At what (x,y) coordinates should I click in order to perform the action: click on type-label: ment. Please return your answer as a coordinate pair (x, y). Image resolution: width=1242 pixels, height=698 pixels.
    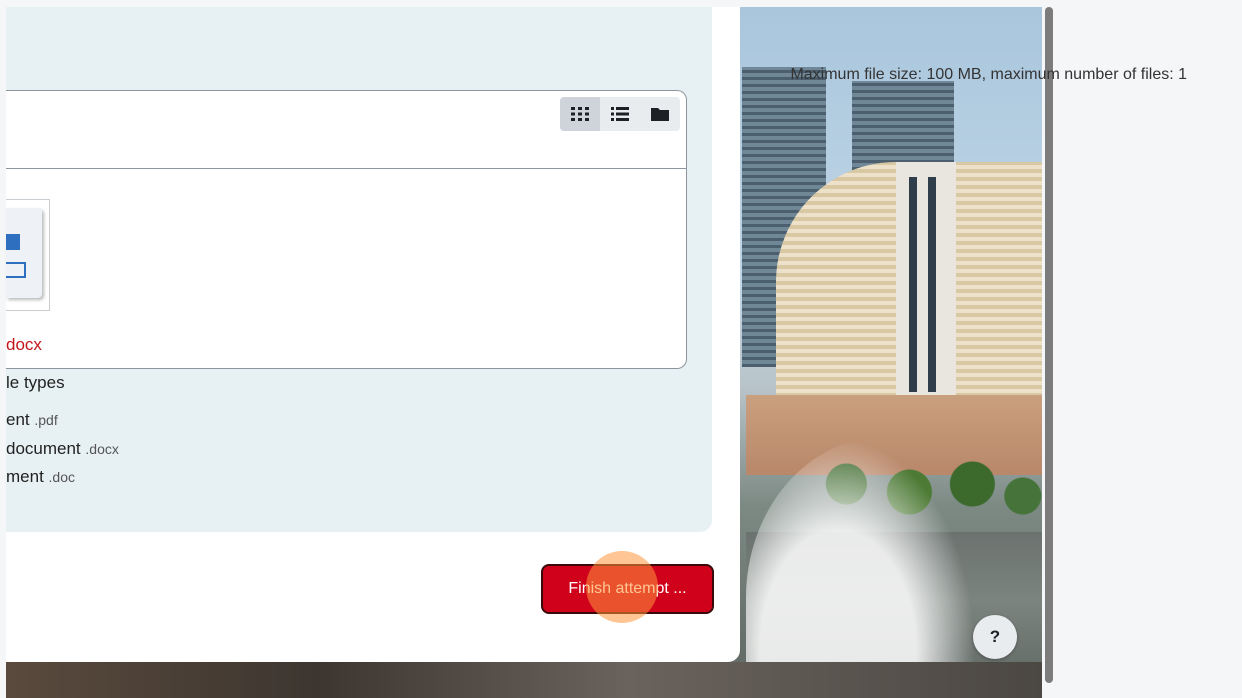
    Looking at the image, I should click on (25, 476).